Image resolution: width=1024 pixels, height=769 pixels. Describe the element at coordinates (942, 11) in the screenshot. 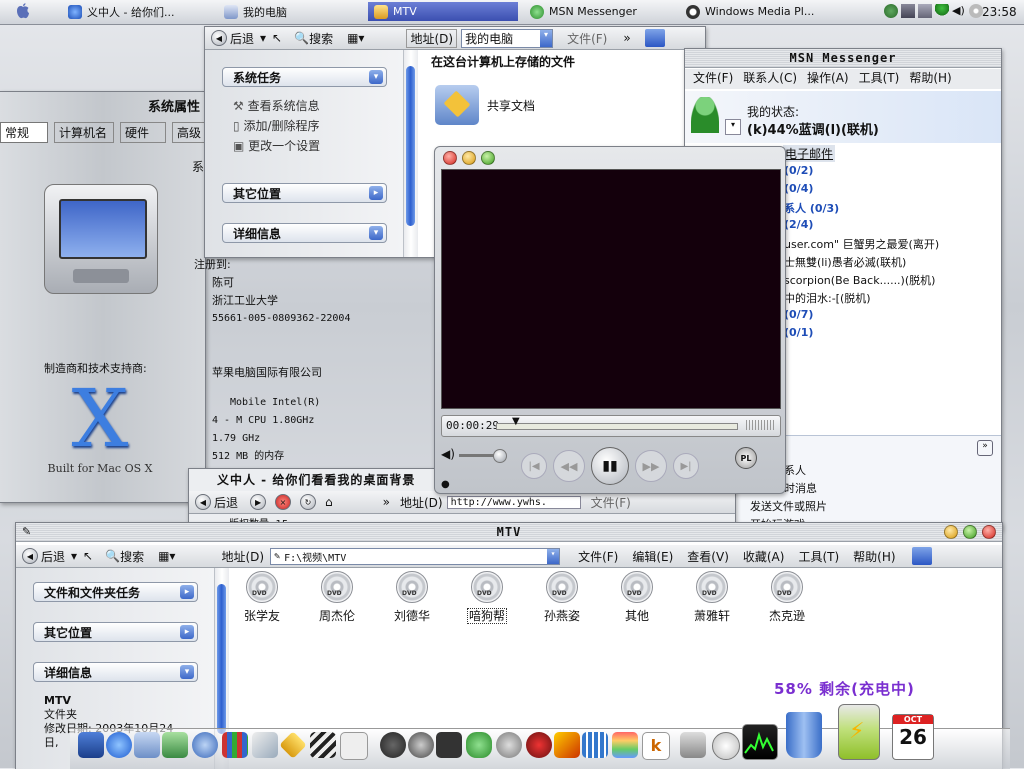

I see `tray-umbrella-icon` at that location.